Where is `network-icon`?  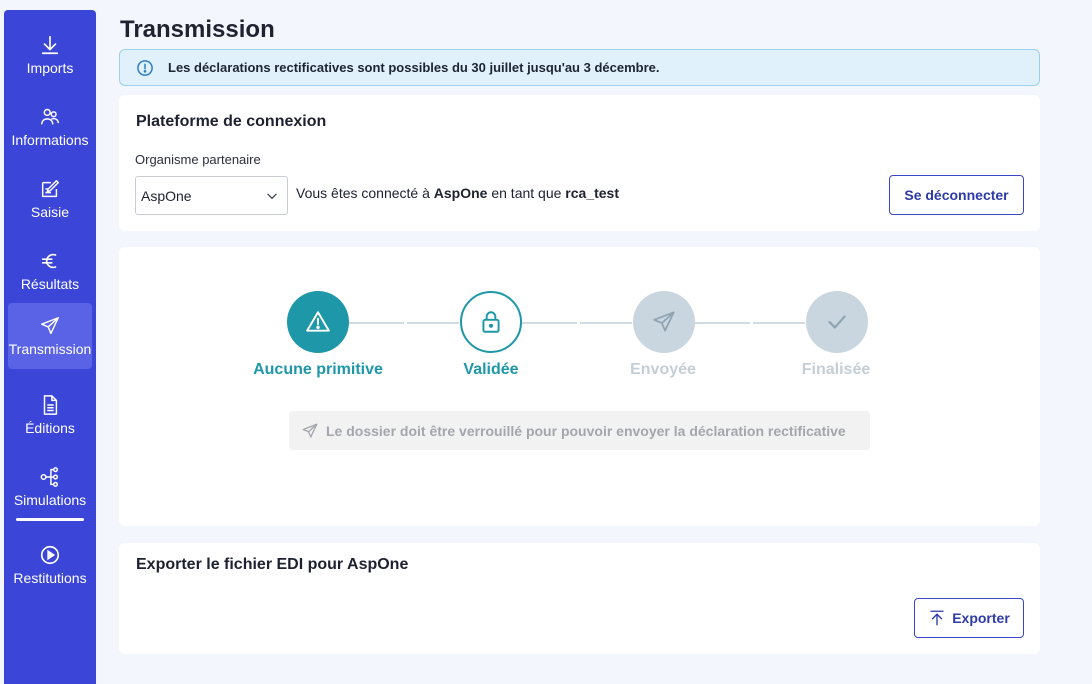 network-icon is located at coordinates (49, 477).